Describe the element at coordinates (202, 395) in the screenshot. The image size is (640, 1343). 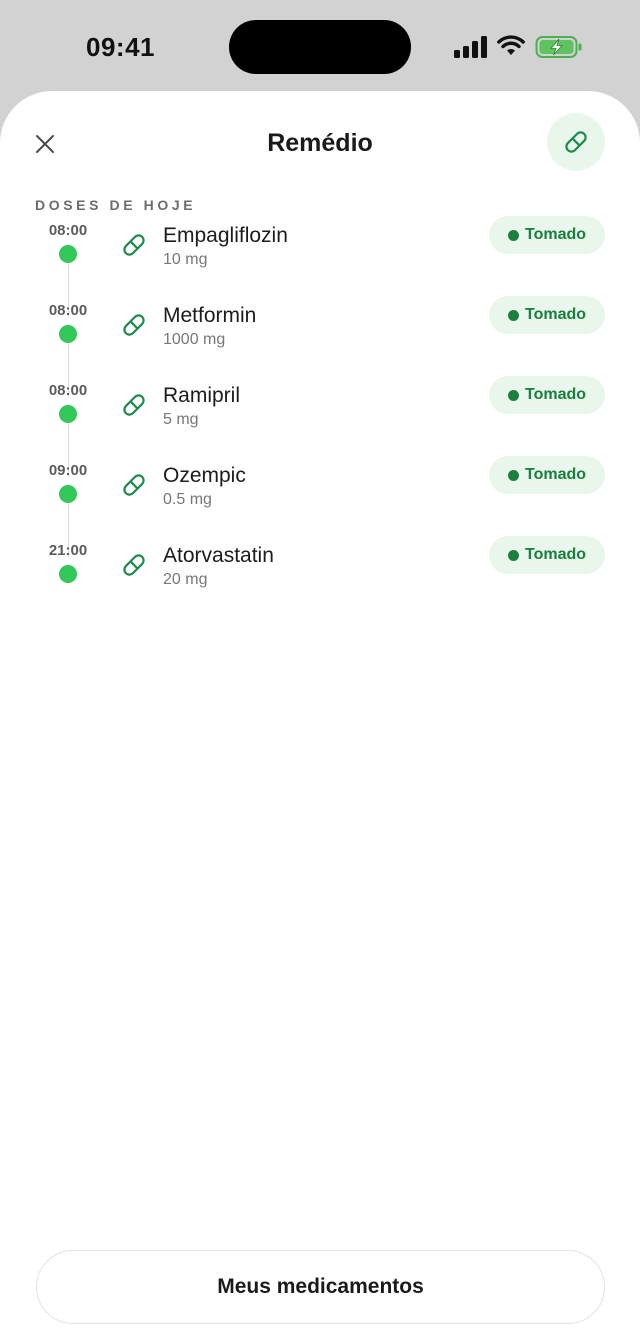
I see `medication-name: Ramipril` at that location.